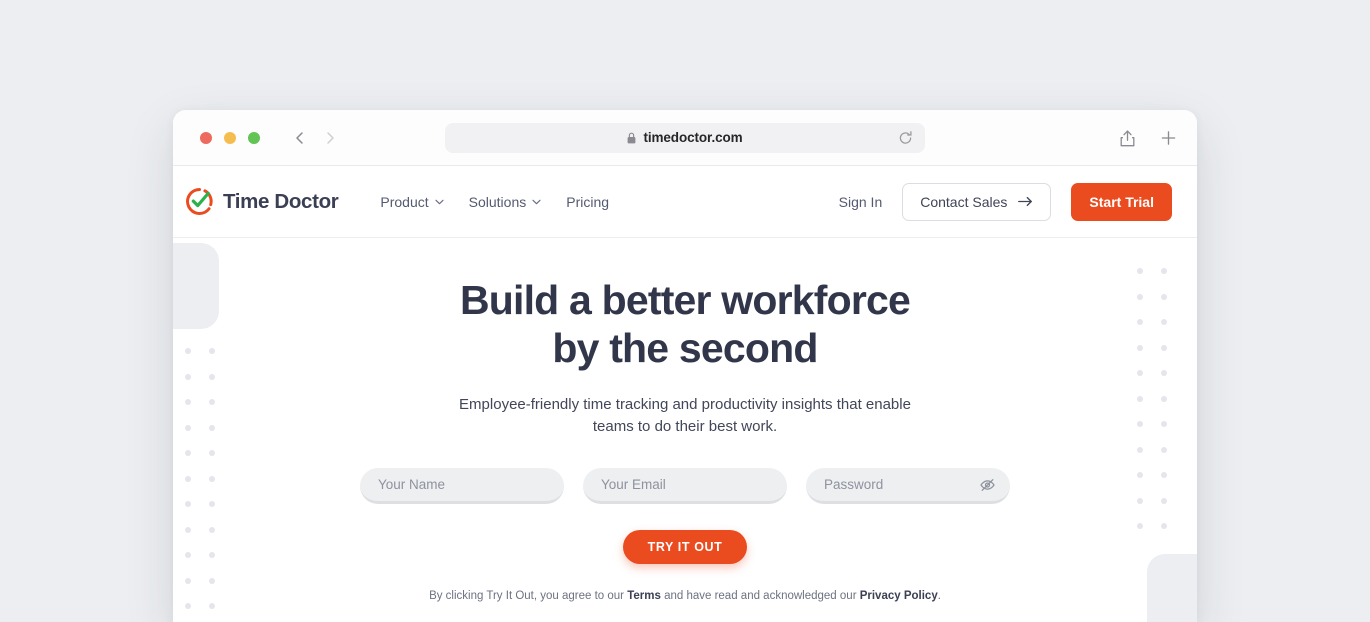 The height and width of the screenshot is (622, 1370). I want to click on email-field-wrapper, so click(685, 486).